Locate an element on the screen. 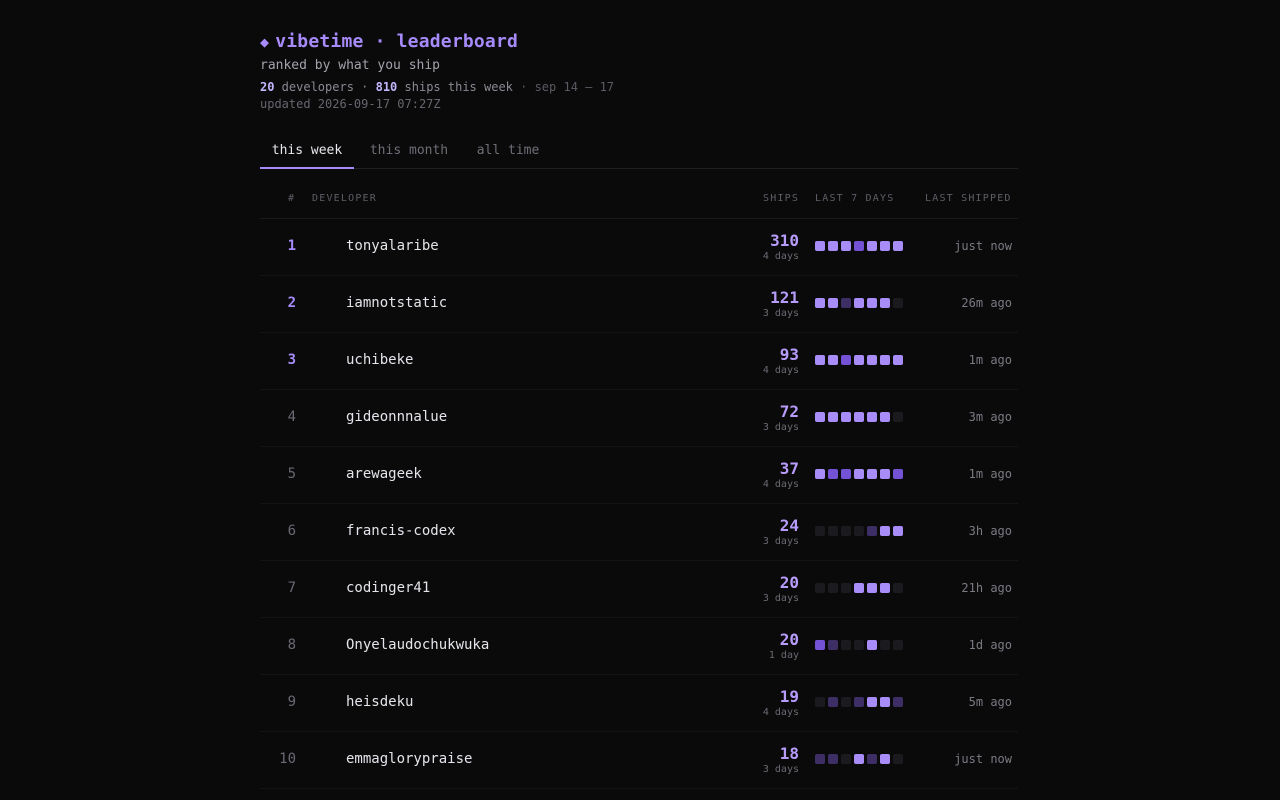 Image resolution: width=1280 pixels, height=800 pixels. ships-cell: 20 1 day is located at coordinates (784, 645).